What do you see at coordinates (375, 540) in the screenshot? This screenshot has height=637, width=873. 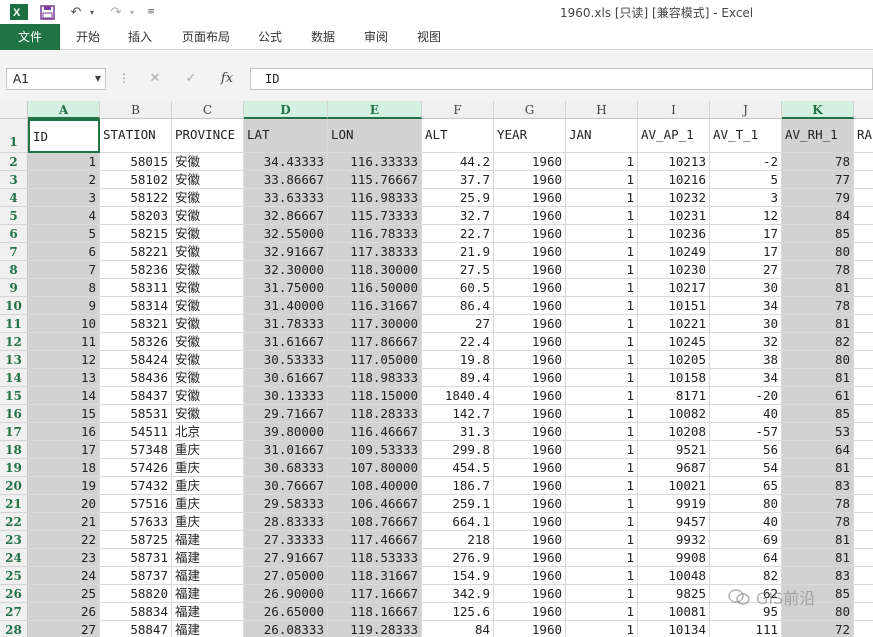 I see `table-cell: 117.46667` at bounding box center [375, 540].